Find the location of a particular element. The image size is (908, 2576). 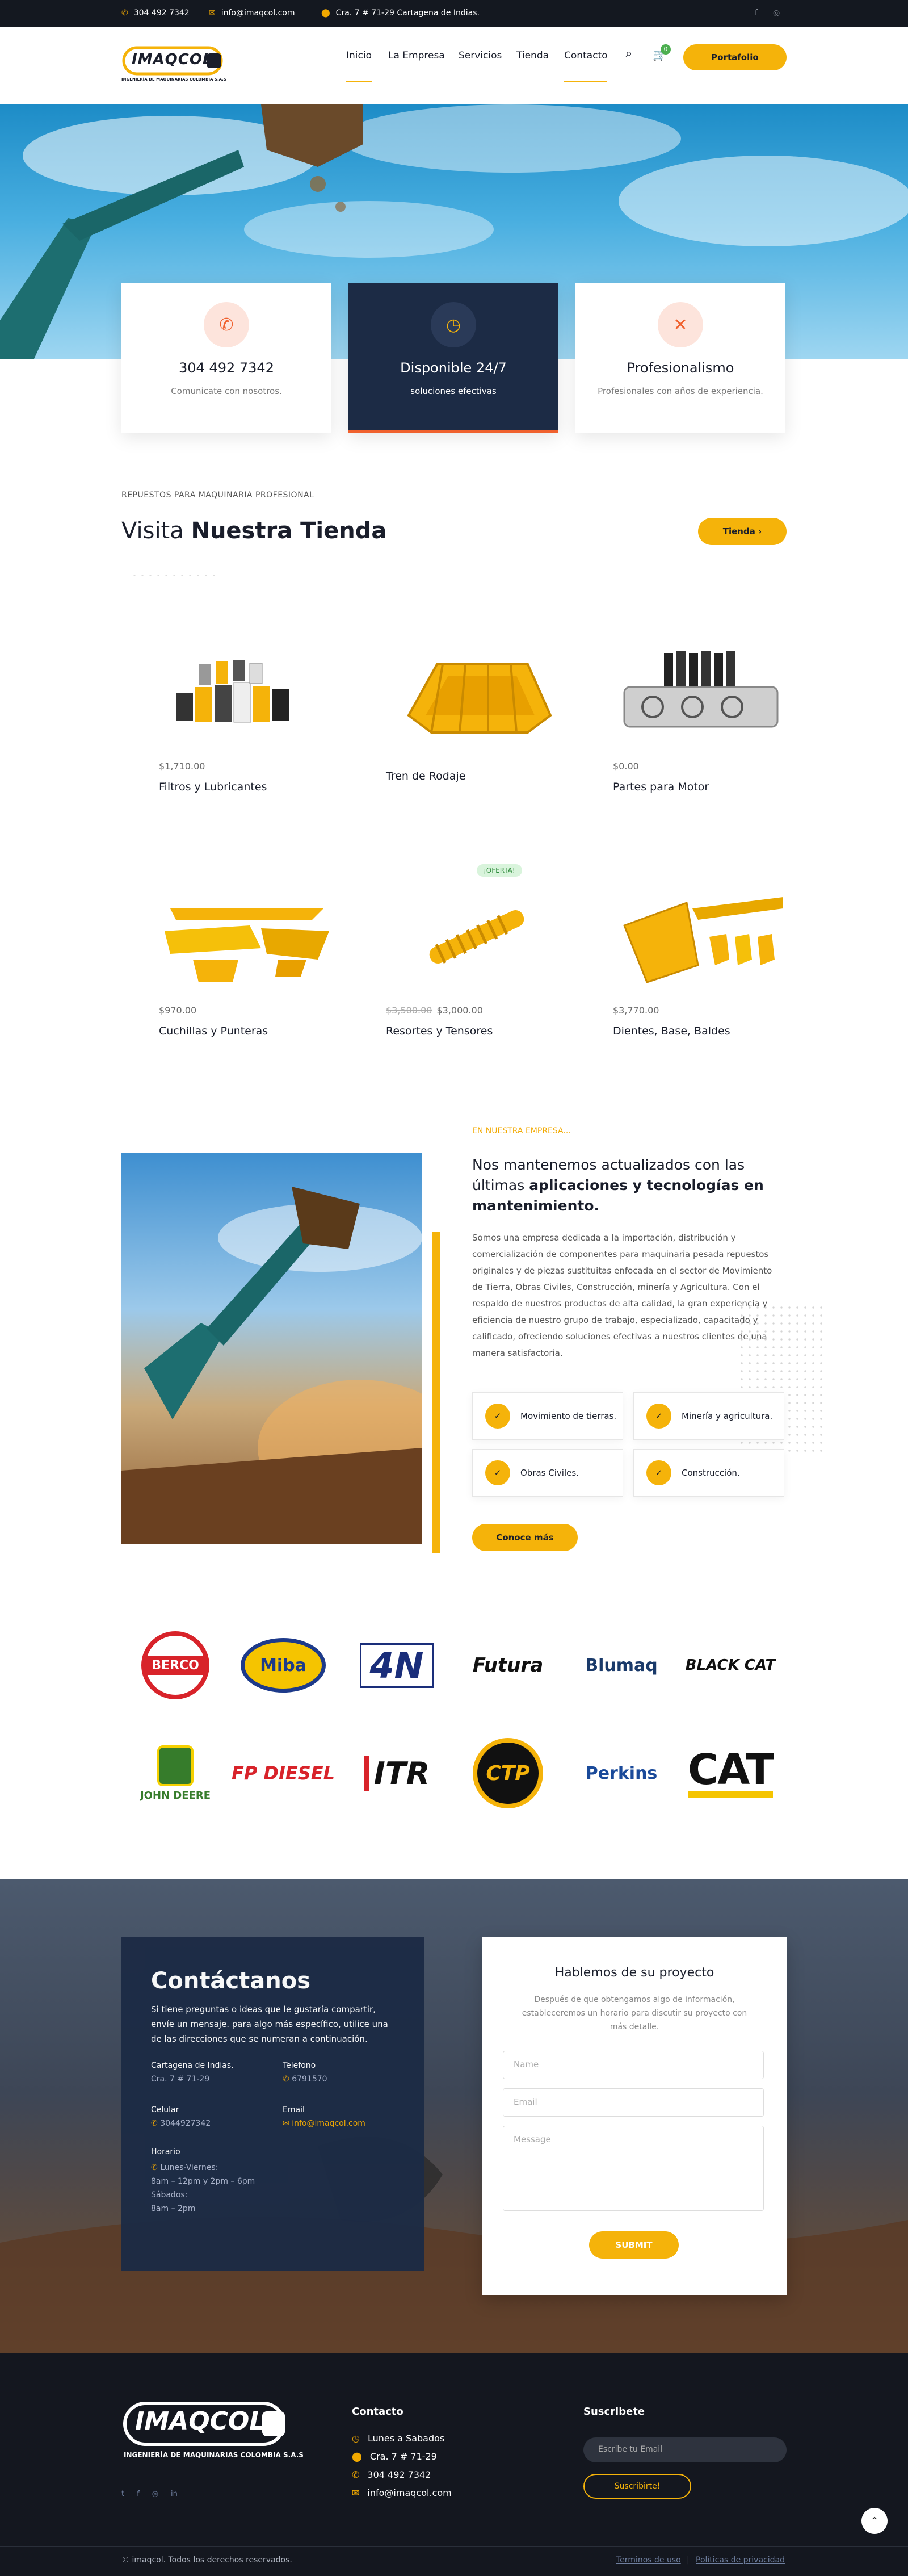

product-image-filters is located at coordinates (249, 695).